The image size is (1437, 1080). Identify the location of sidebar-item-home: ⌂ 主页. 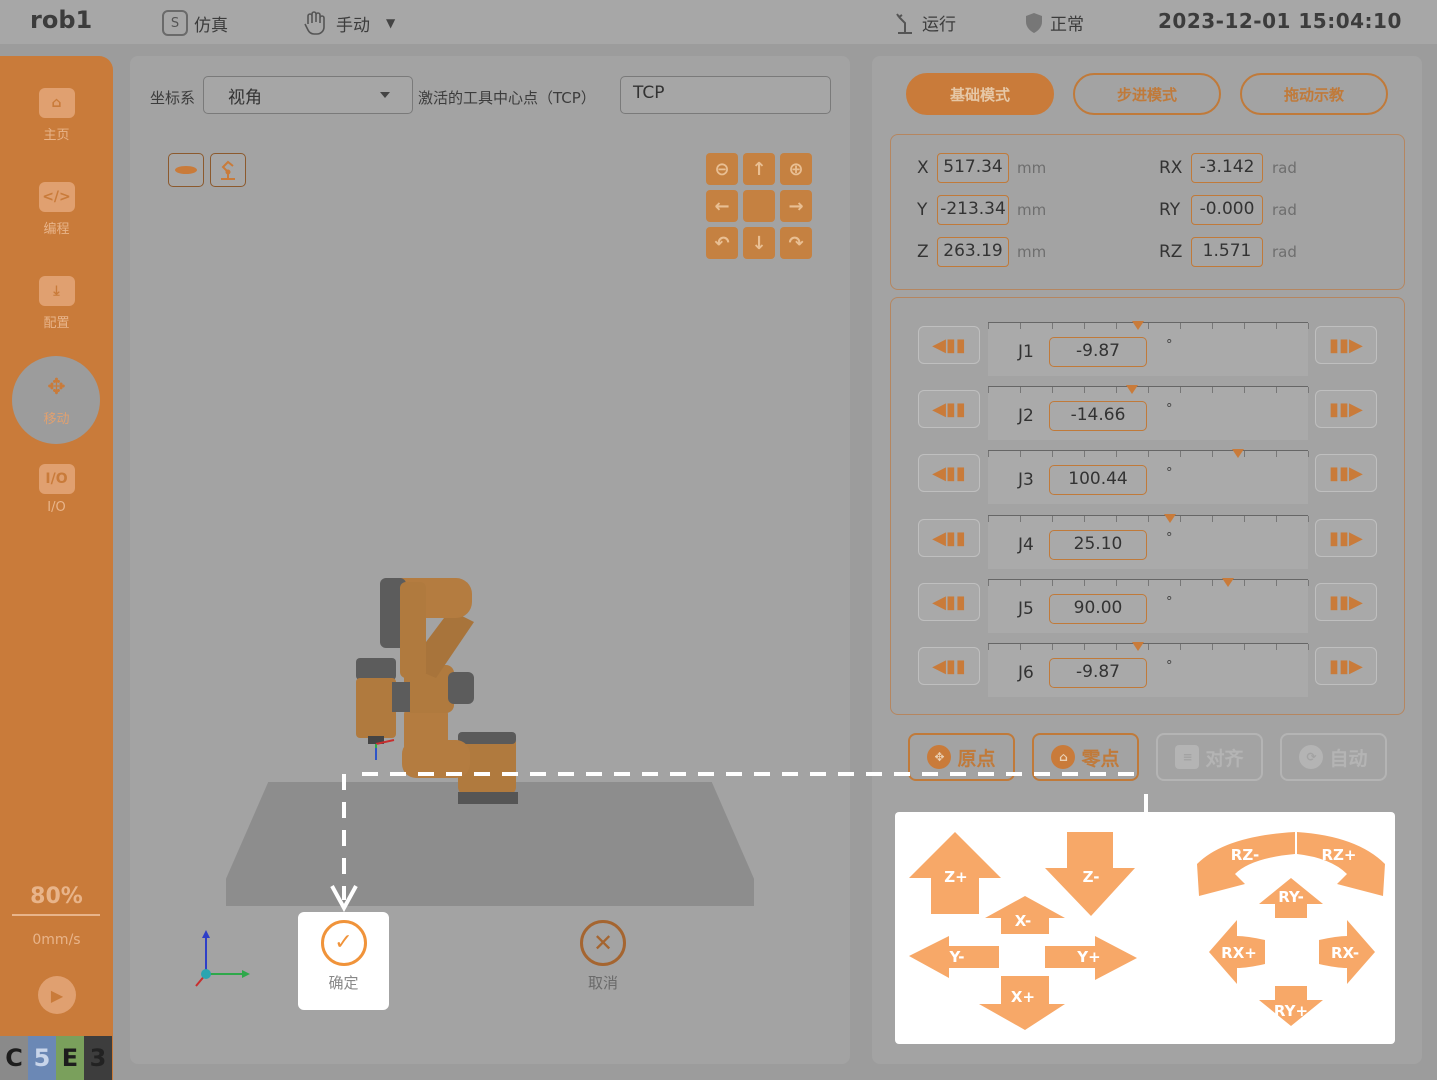
(56, 115).